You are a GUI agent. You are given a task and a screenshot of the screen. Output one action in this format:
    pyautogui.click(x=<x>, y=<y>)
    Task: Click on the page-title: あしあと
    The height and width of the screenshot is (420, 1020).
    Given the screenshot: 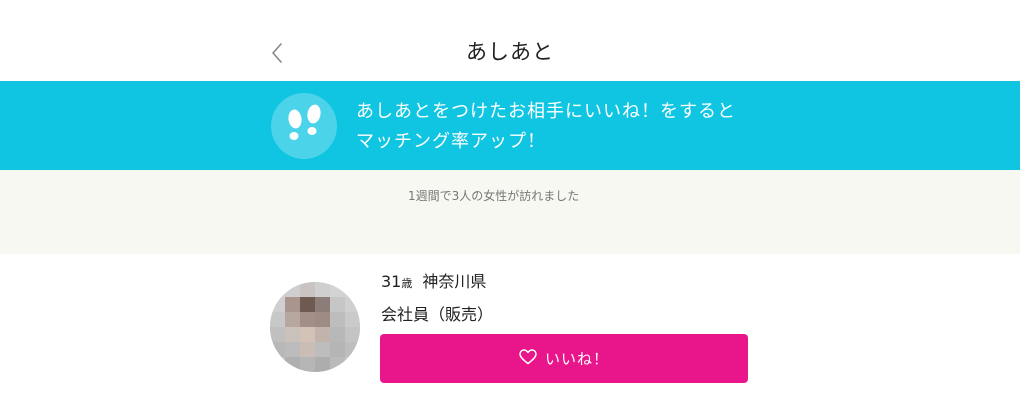 What is the action you would take?
    pyautogui.click(x=510, y=52)
    